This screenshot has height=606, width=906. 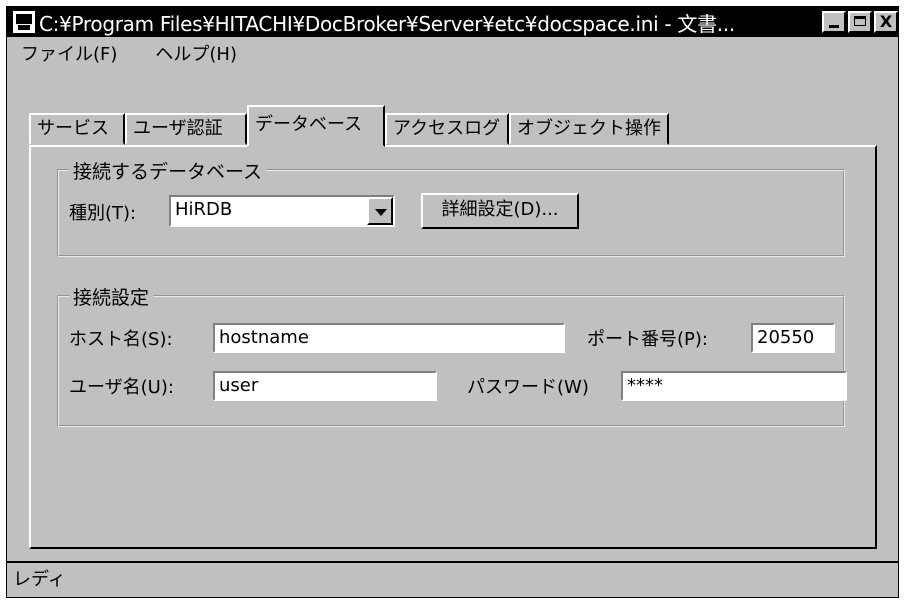 What do you see at coordinates (528, 387) in the screenshot?
I see `password-label: パスワード(W)` at bounding box center [528, 387].